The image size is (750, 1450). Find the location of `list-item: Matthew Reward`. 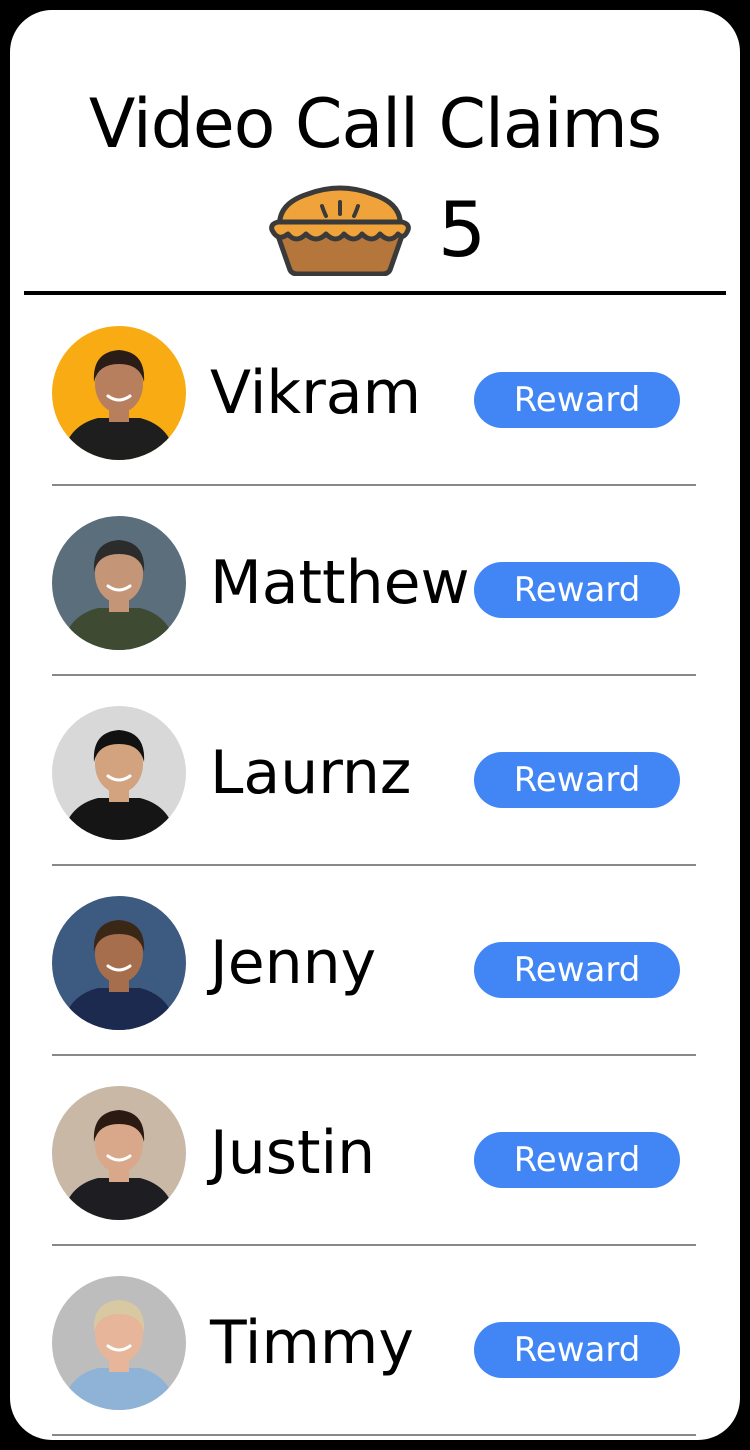

list-item: Matthew Reward is located at coordinates (375, 581).